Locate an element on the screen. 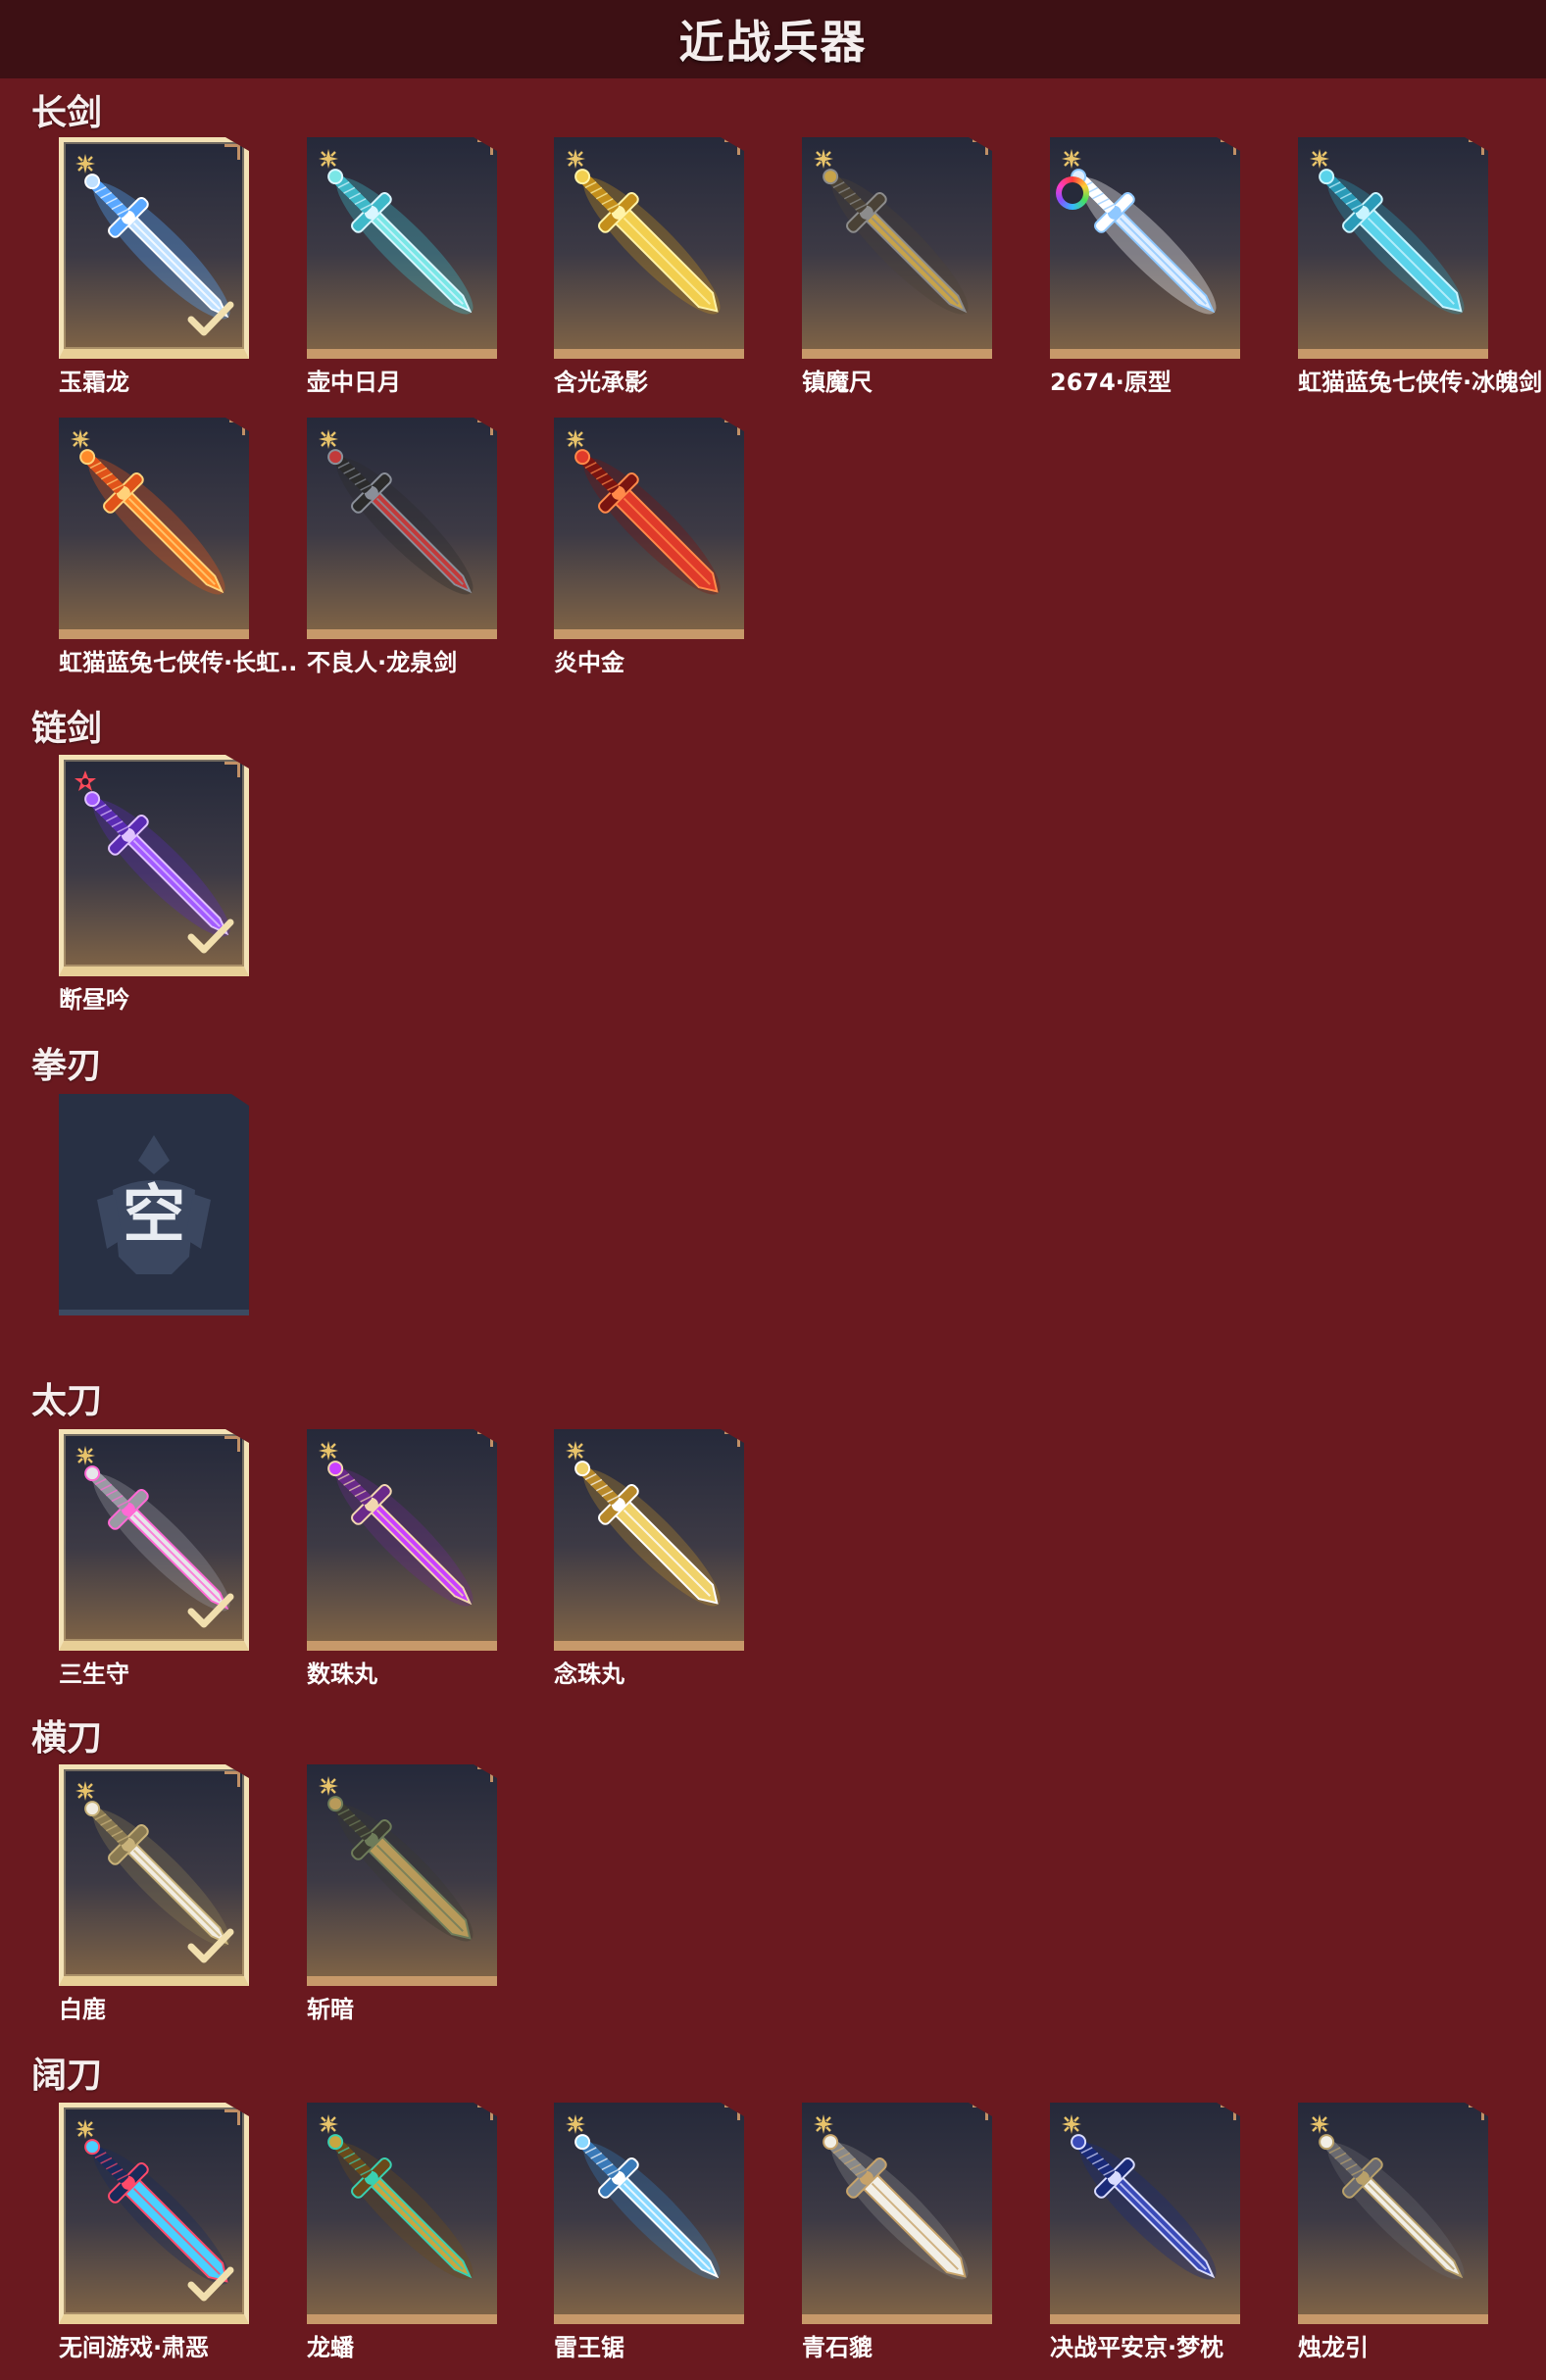  weapon-tile: 不良人·龙泉剑 is located at coordinates (402, 547).